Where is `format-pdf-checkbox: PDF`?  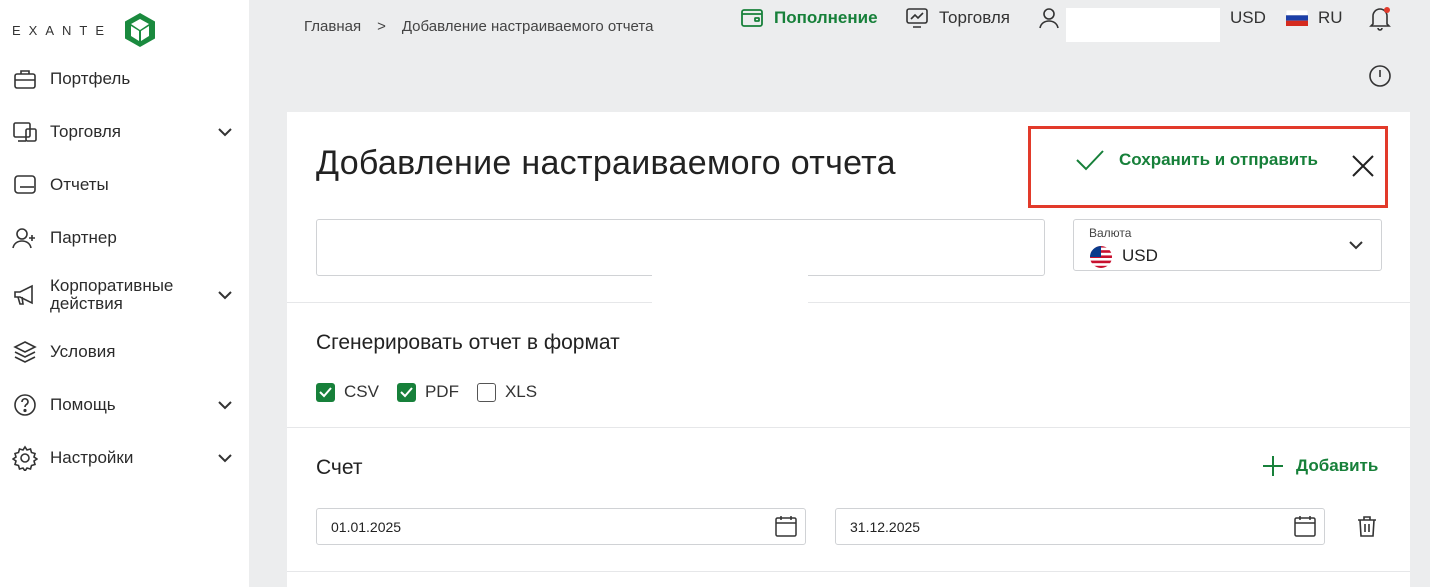
format-pdf-checkbox: PDF is located at coordinates (427, 392).